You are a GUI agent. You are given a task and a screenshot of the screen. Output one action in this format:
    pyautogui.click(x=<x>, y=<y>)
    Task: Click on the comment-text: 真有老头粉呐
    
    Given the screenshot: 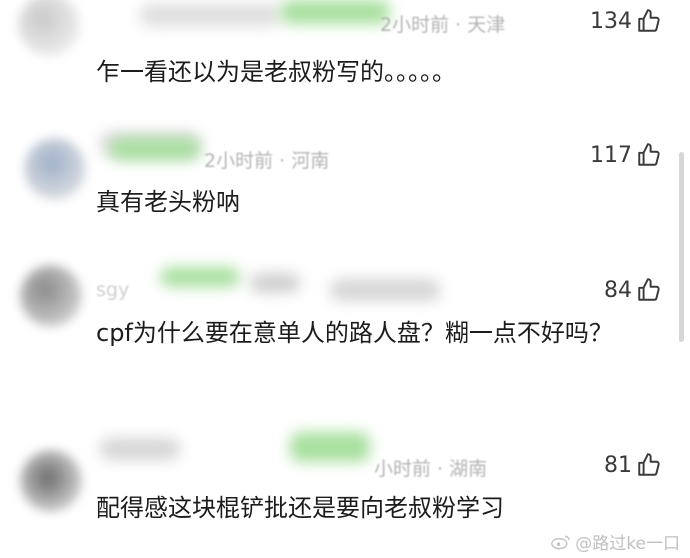 What is the action you would take?
    pyautogui.click(x=168, y=202)
    